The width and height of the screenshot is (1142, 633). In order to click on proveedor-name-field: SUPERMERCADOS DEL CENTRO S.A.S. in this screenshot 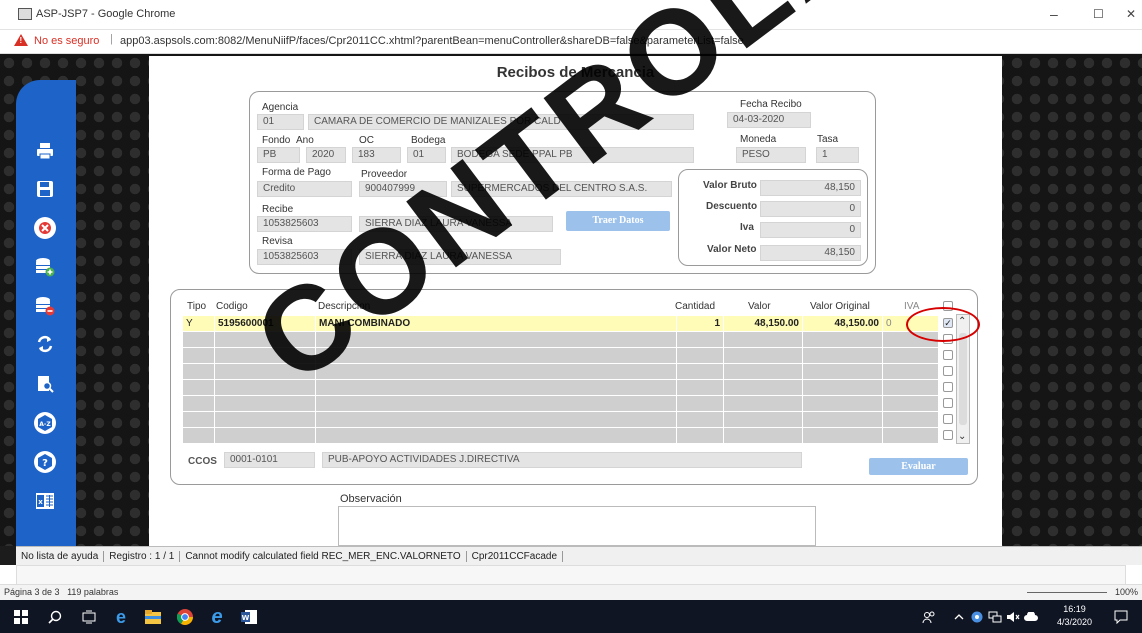, I will do `click(561, 189)`.